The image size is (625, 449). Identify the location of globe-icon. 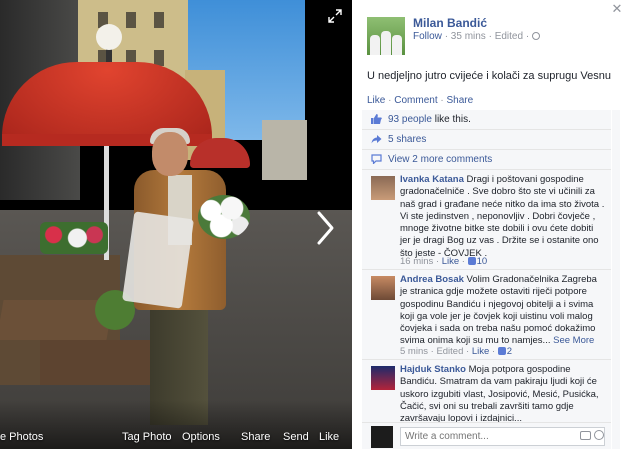
(535, 36).